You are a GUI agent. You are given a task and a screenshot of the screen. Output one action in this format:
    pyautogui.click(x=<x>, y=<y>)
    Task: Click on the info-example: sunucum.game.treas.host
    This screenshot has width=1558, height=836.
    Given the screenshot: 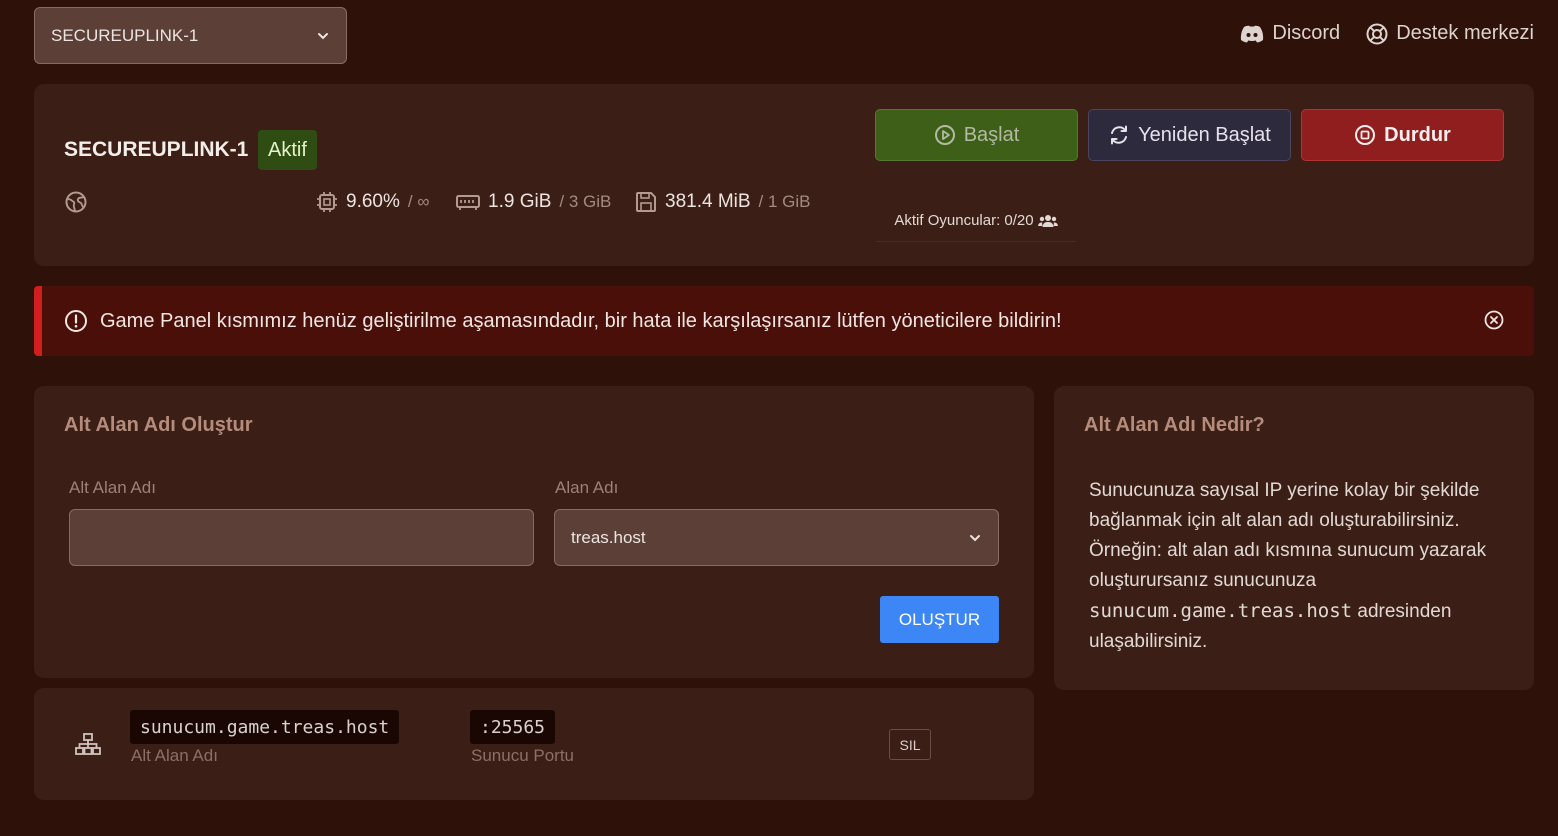 What is the action you would take?
    pyautogui.click(x=1221, y=611)
    